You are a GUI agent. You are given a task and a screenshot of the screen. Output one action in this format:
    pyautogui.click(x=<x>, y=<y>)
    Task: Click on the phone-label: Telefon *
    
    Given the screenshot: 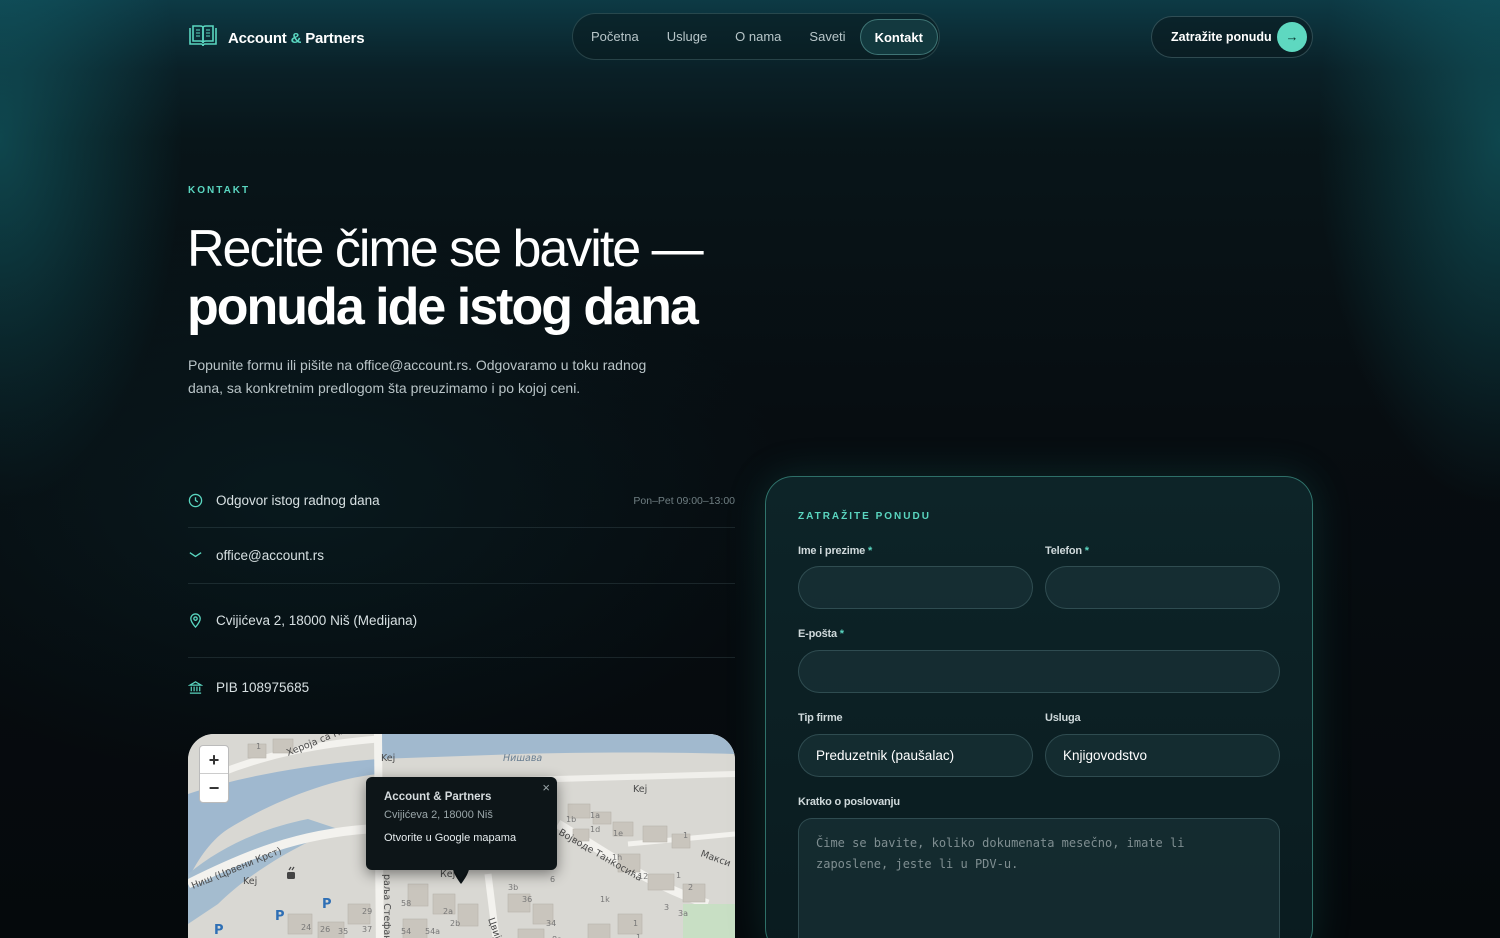 What is the action you would take?
    pyautogui.click(x=1067, y=551)
    